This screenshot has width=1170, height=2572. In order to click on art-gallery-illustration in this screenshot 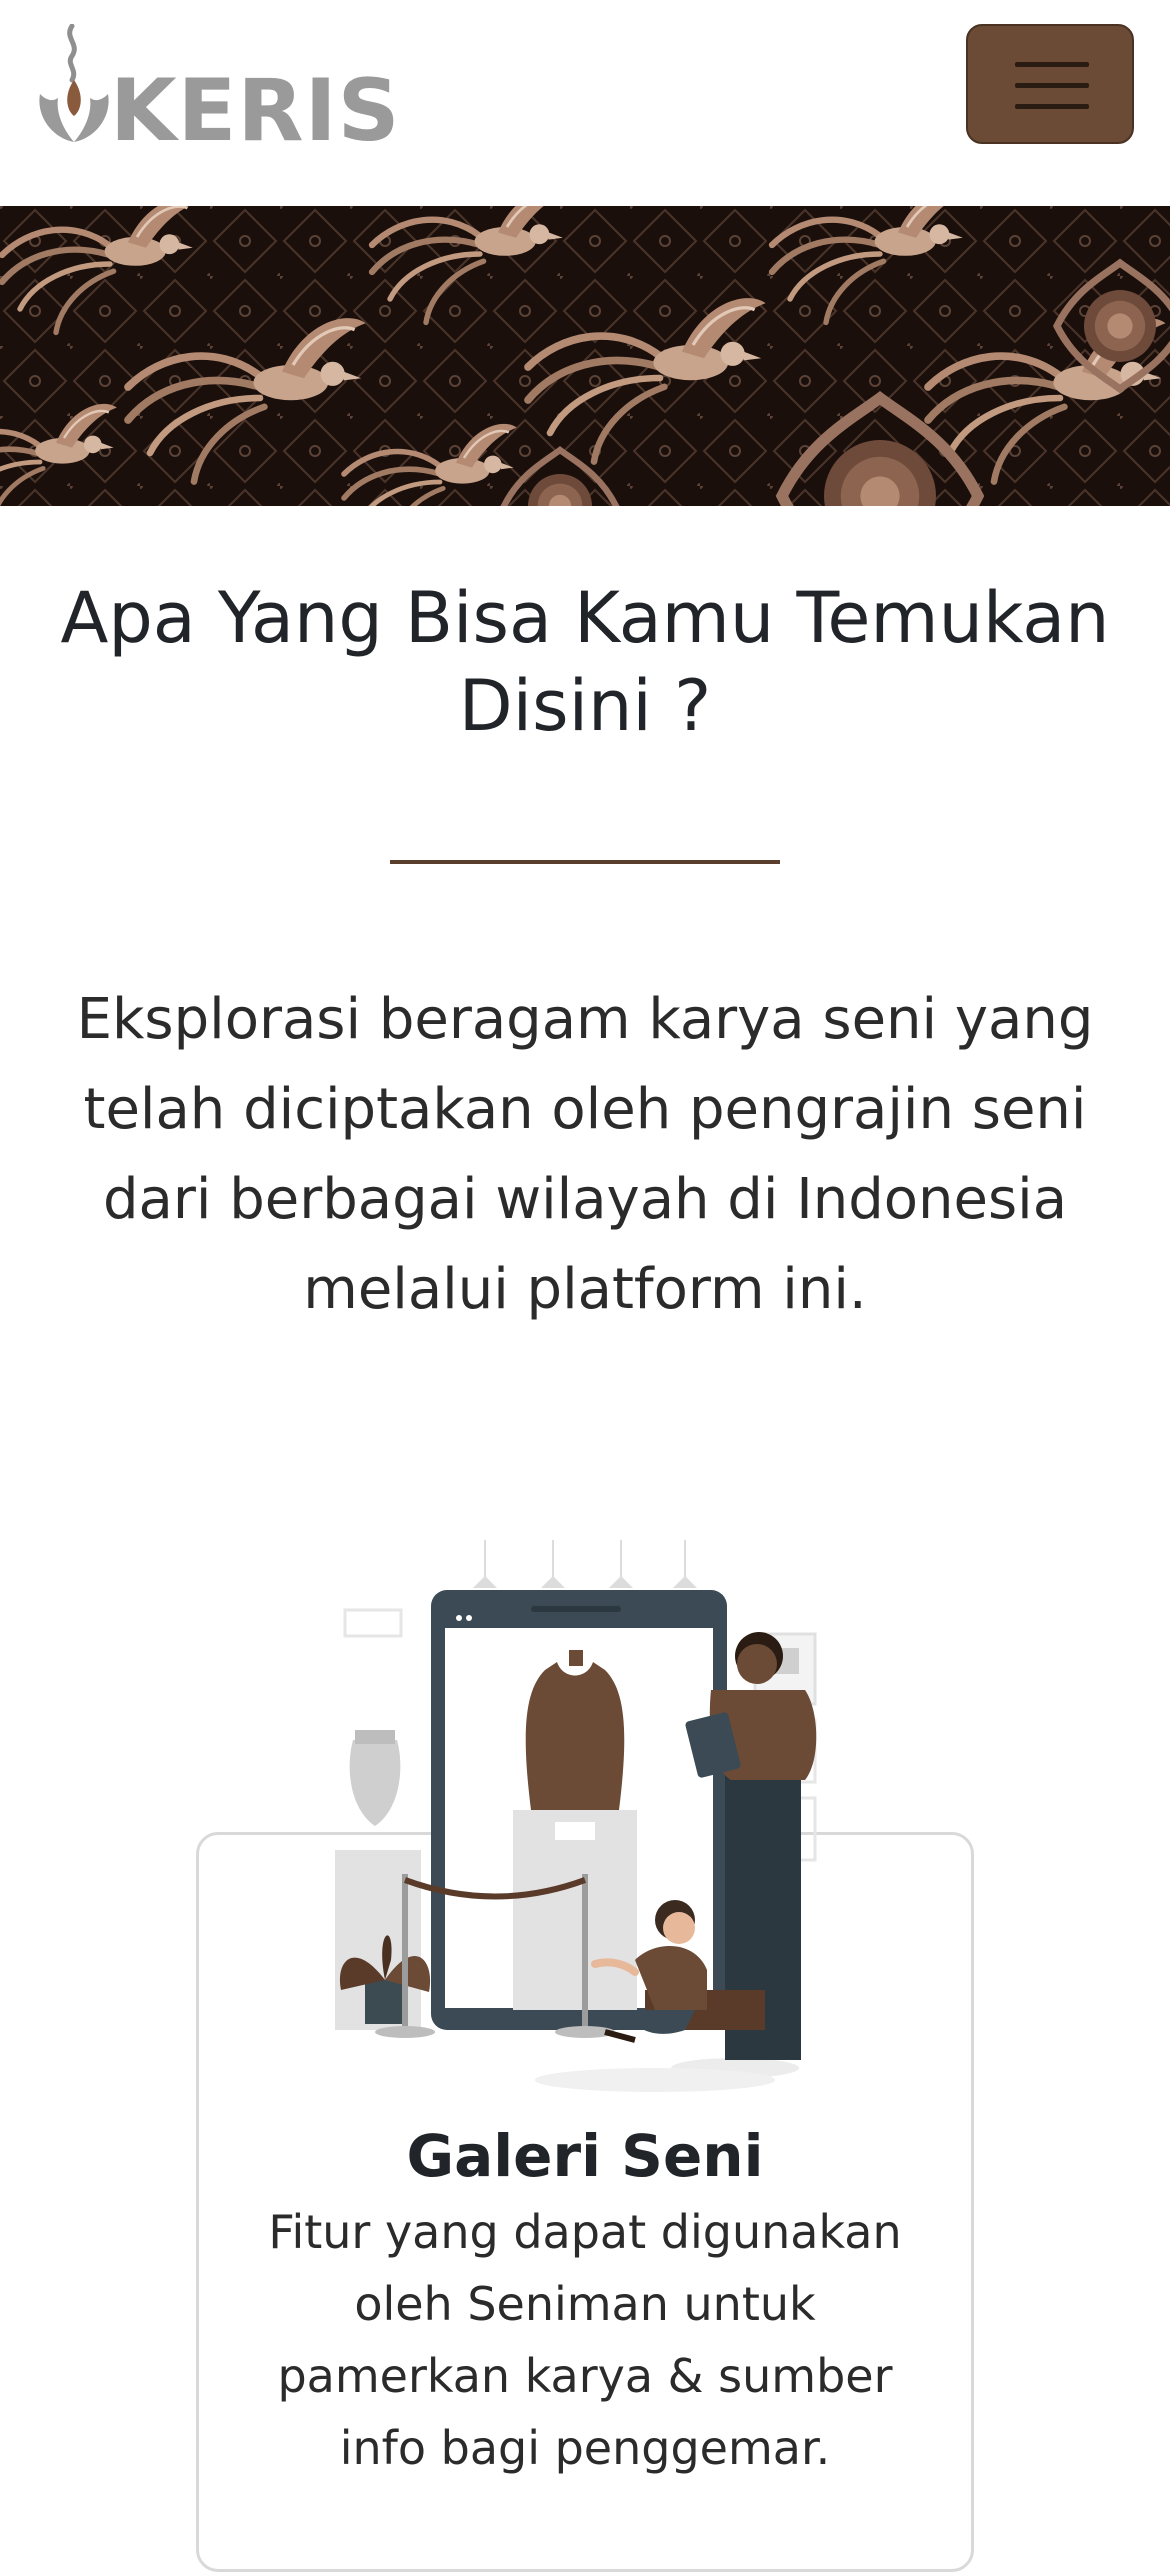, I will do `click(576, 1816)`.